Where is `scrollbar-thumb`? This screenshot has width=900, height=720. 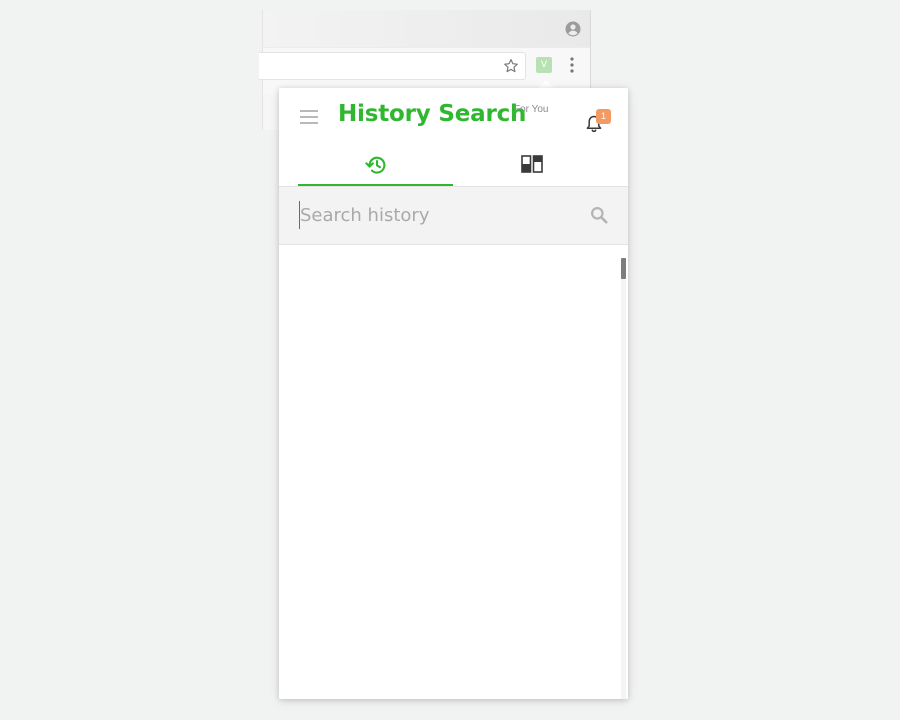
scrollbar-thumb is located at coordinates (623, 268).